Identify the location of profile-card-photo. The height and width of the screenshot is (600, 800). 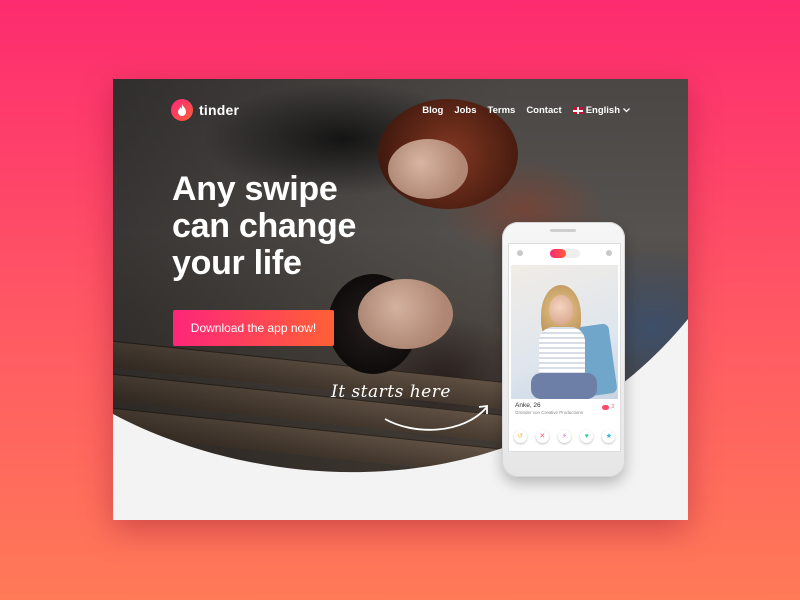
(564, 332).